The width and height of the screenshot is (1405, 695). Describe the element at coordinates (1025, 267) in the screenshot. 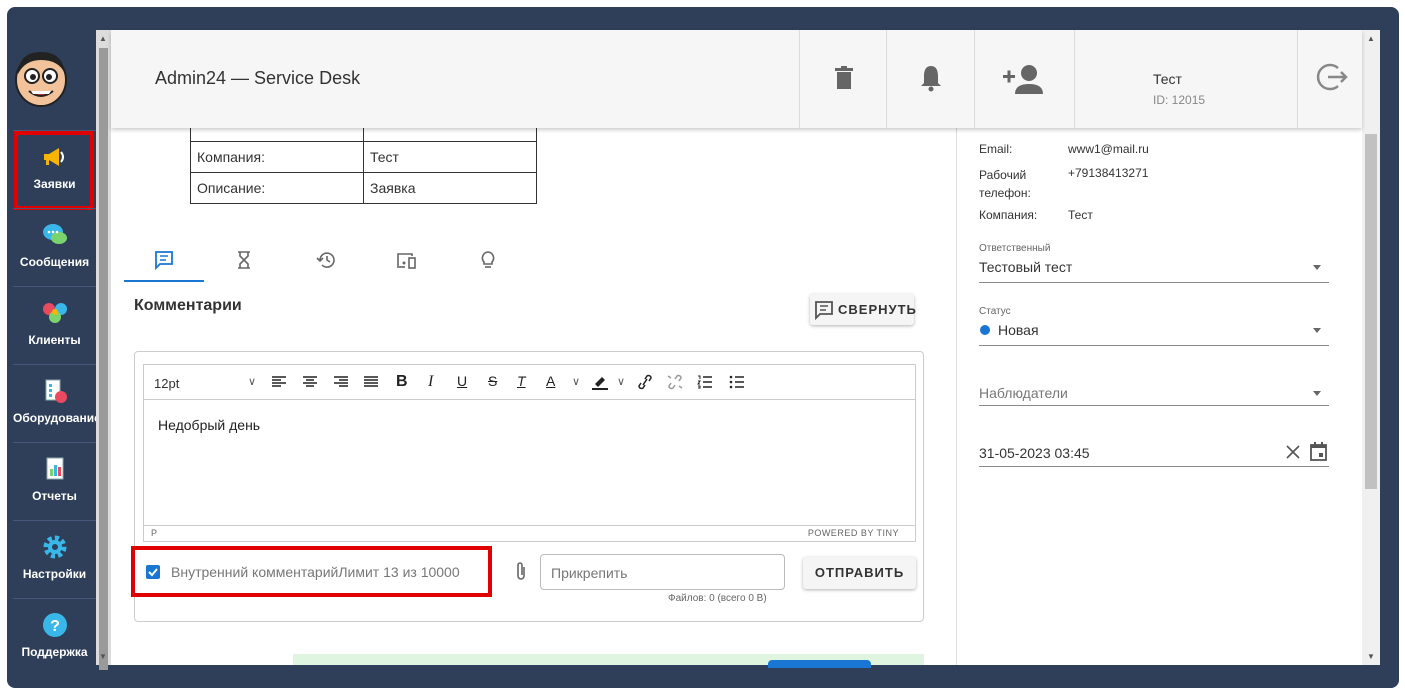

I see `responsible-select: Тестовый тест` at that location.